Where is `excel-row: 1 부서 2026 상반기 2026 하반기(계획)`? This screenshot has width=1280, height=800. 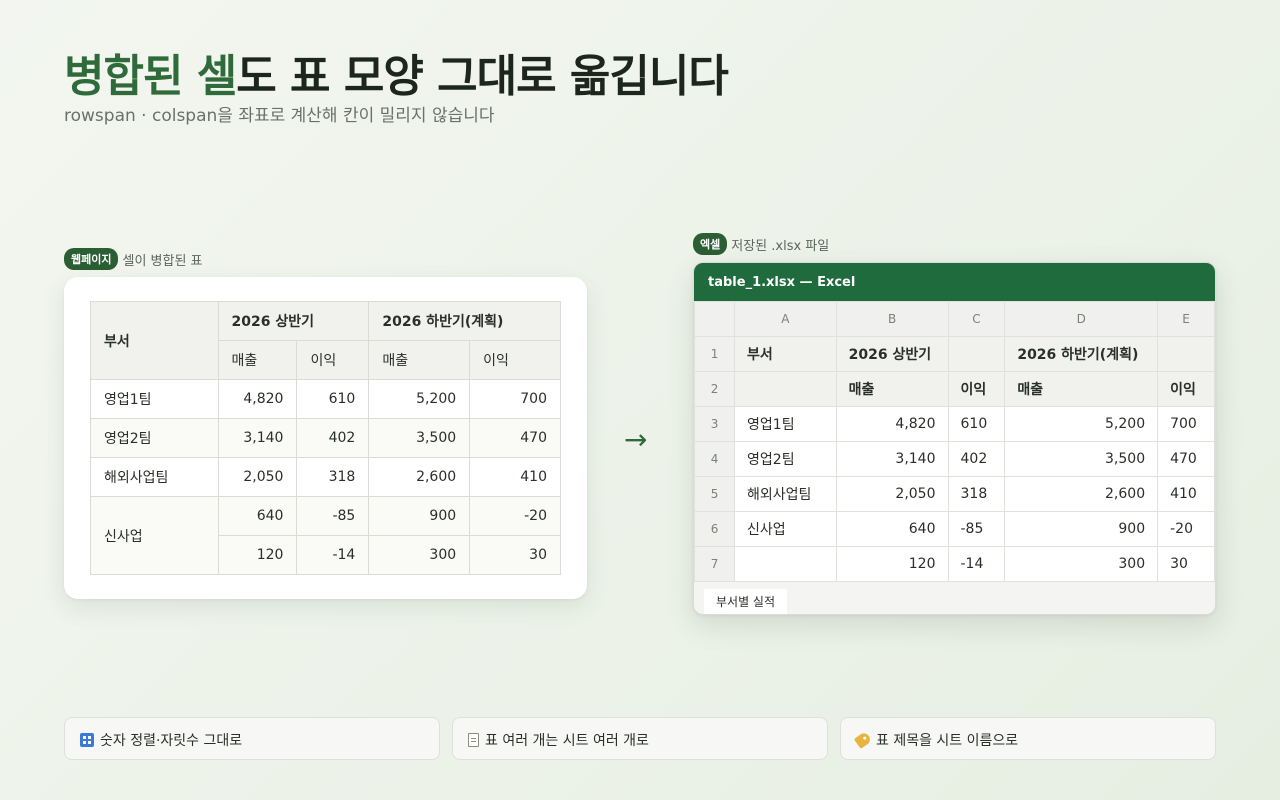
excel-row: 1 부서 2026 상반기 2026 하반기(계획) is located at coordinates (954, 354).